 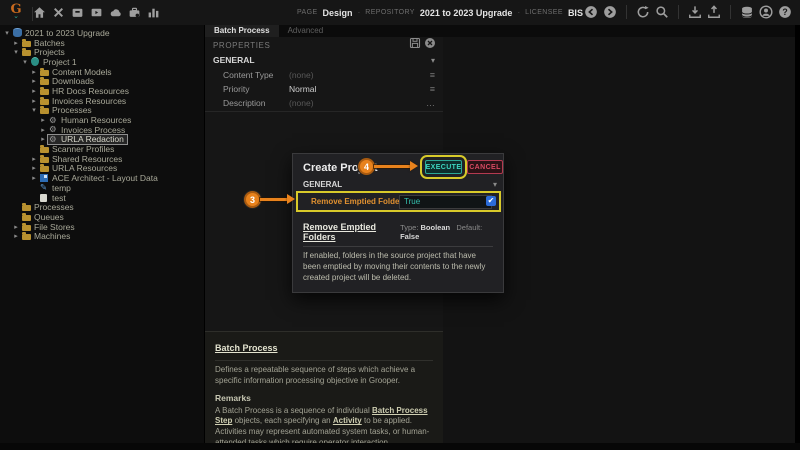 What do you see at coordinates (236, 89) in the screenshot?
I see `property-label: Priority` at bounding box center [236, 89].